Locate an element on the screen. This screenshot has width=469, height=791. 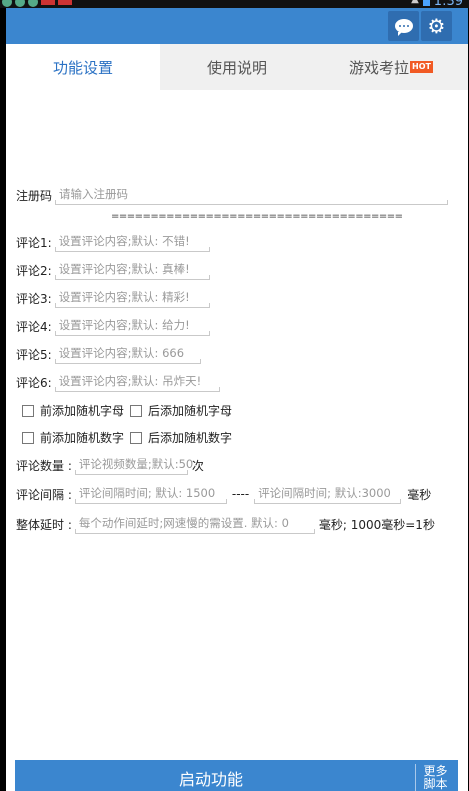
count-label: 评论数量 : is located at coordinates (44, 465).